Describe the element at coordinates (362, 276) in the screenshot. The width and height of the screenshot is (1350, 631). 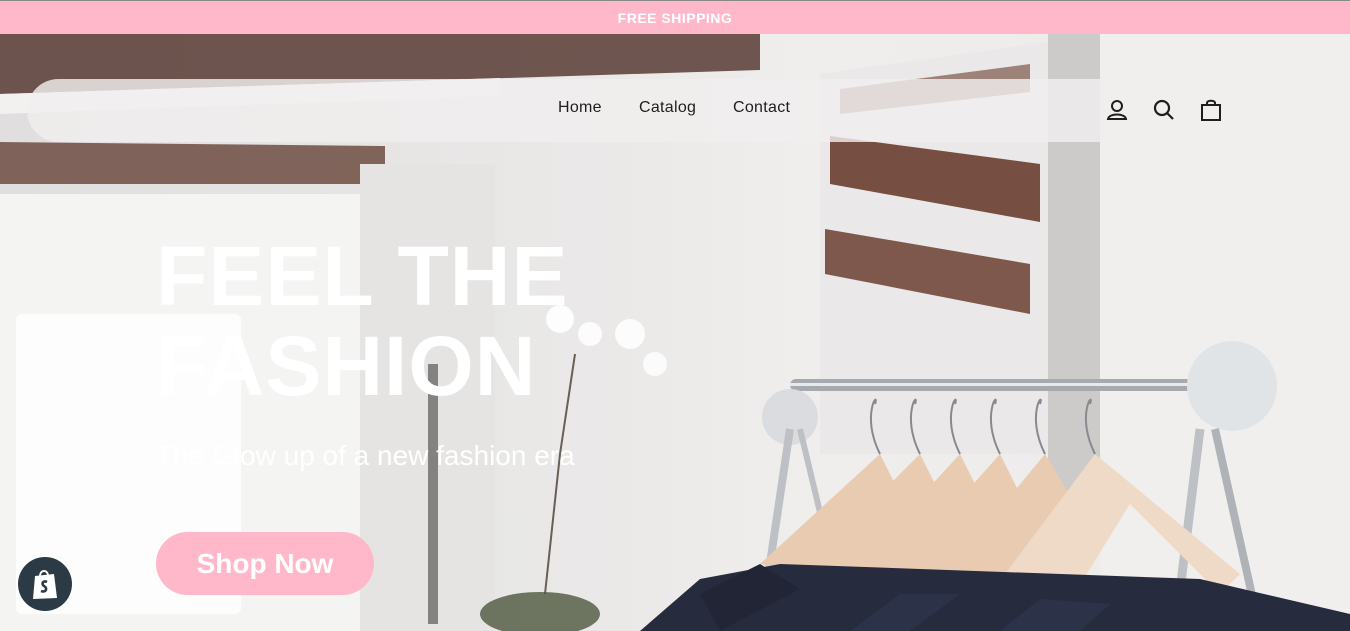
I see `hero-headline-line-1: FEEL THE` at that location.